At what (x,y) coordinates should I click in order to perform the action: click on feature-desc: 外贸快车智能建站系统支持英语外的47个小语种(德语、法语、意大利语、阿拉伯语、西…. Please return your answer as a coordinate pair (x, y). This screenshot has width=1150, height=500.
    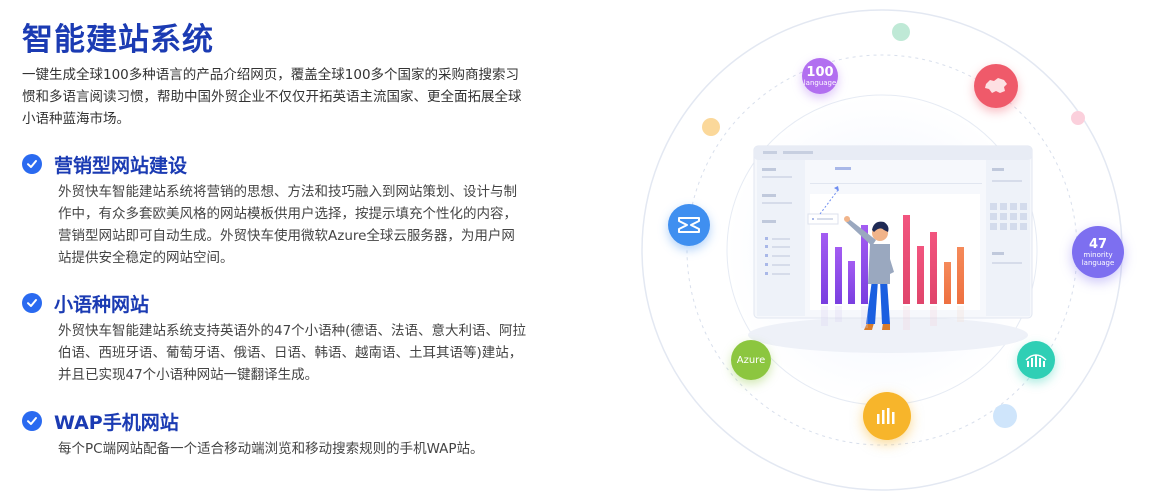
    Looking at the image, I should click on (292, 353).